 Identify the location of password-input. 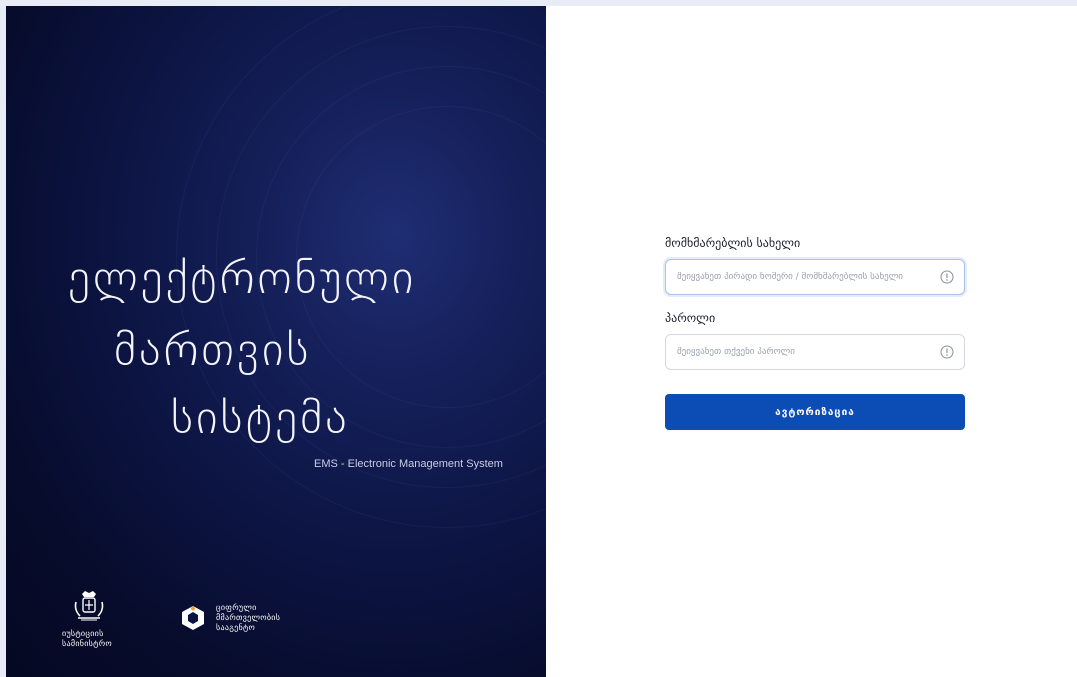
(802, 352).